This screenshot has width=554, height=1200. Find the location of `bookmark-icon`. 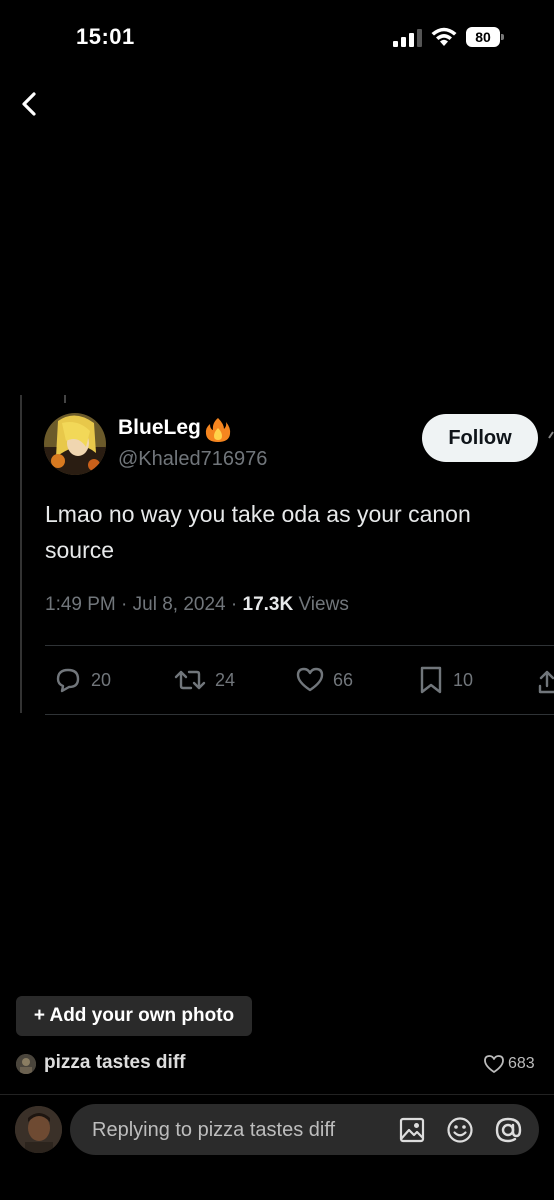

bookmark-icon is located at coordinates (431, 680).